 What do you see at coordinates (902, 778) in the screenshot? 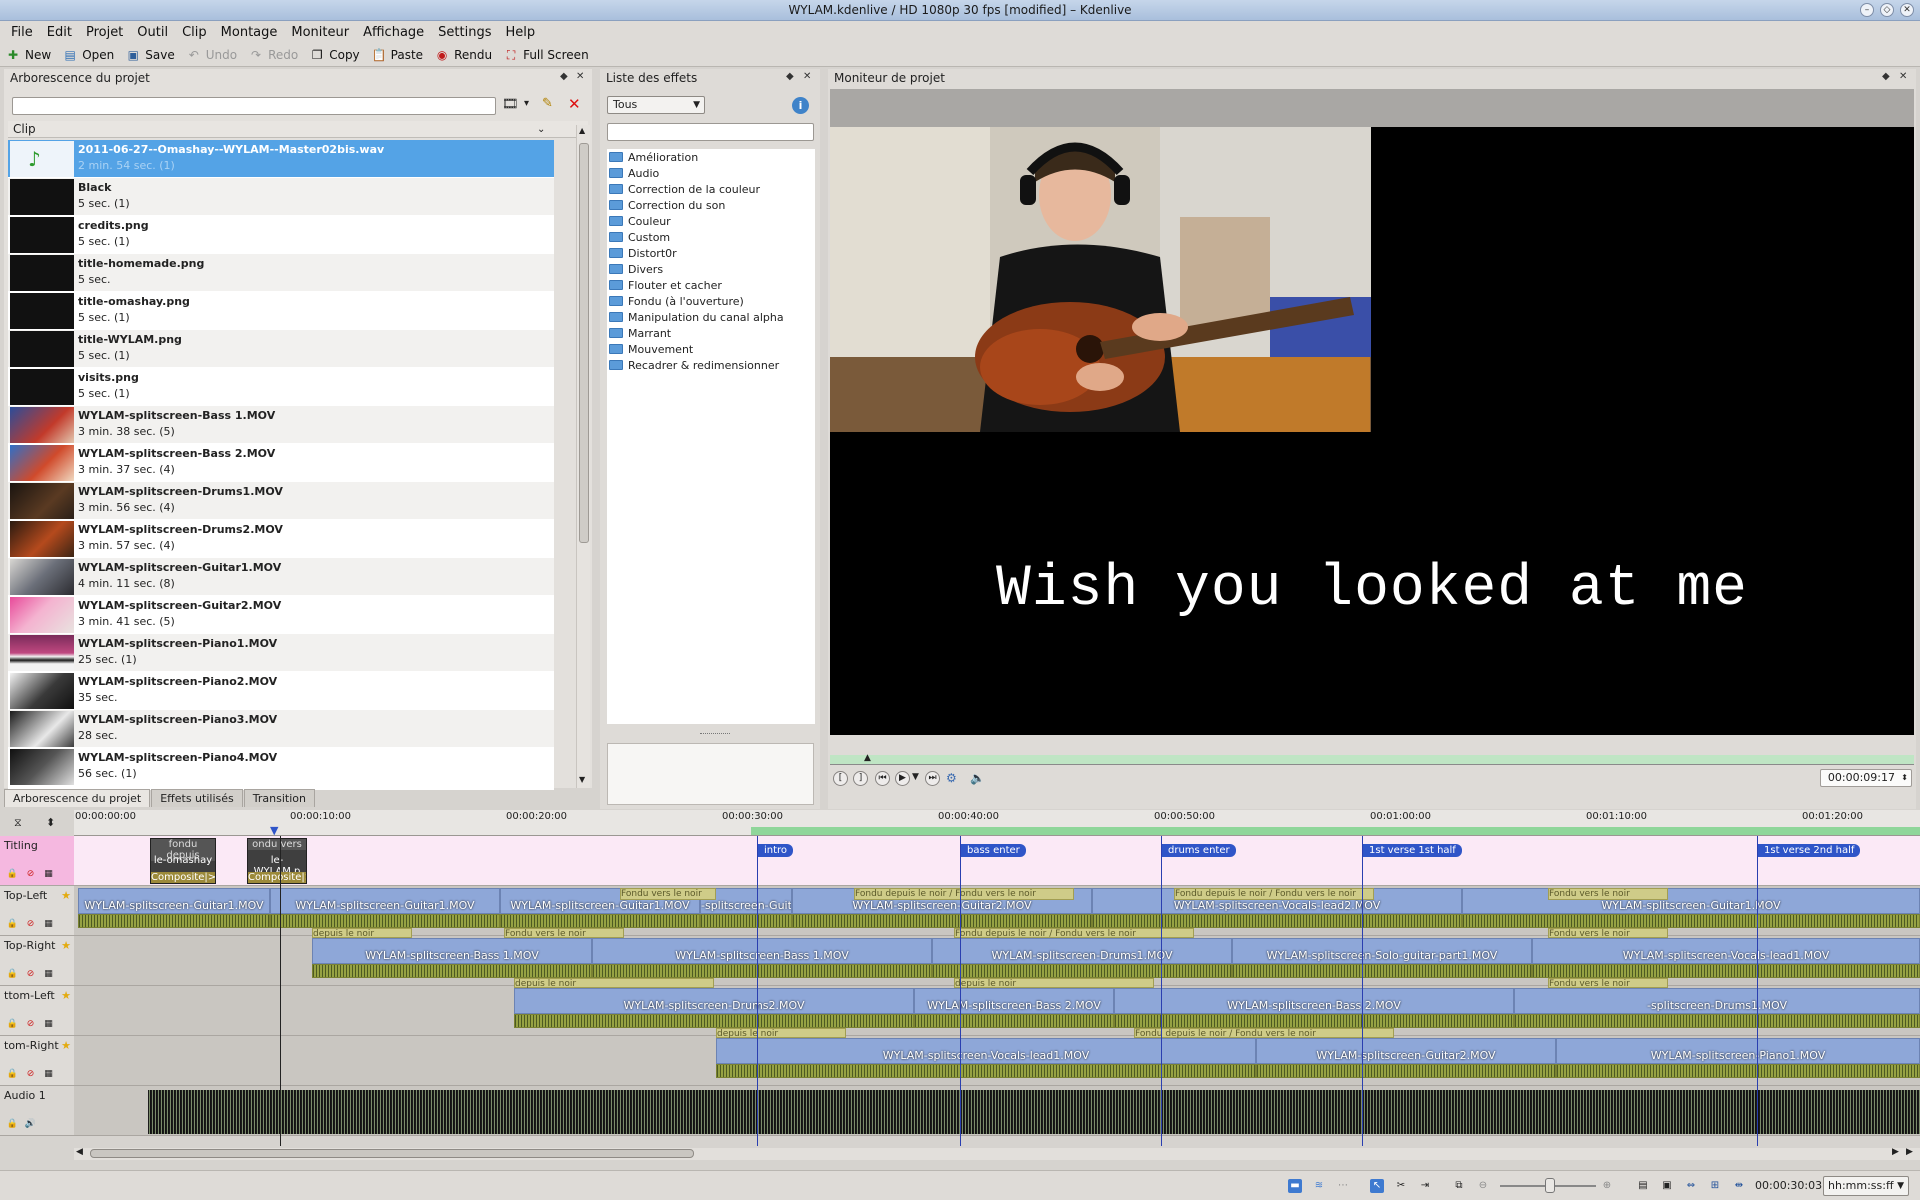
I see `play-icon: ▶` at bounding box center [902, 778].